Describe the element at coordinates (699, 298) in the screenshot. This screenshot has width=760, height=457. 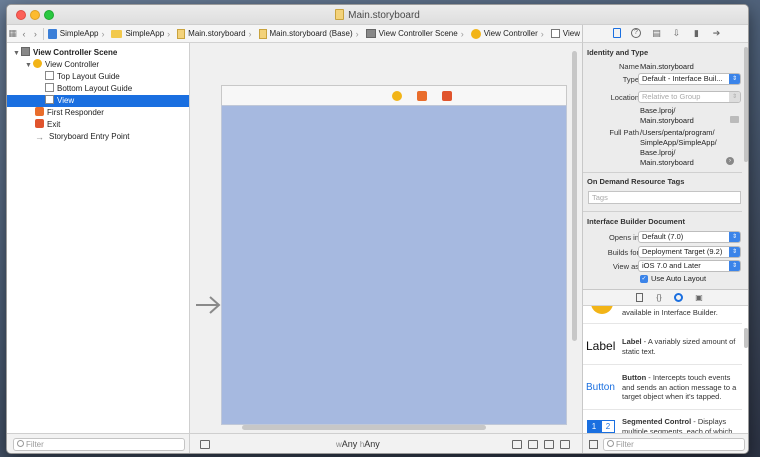
I see `media-library-tab: ▣` at that location.